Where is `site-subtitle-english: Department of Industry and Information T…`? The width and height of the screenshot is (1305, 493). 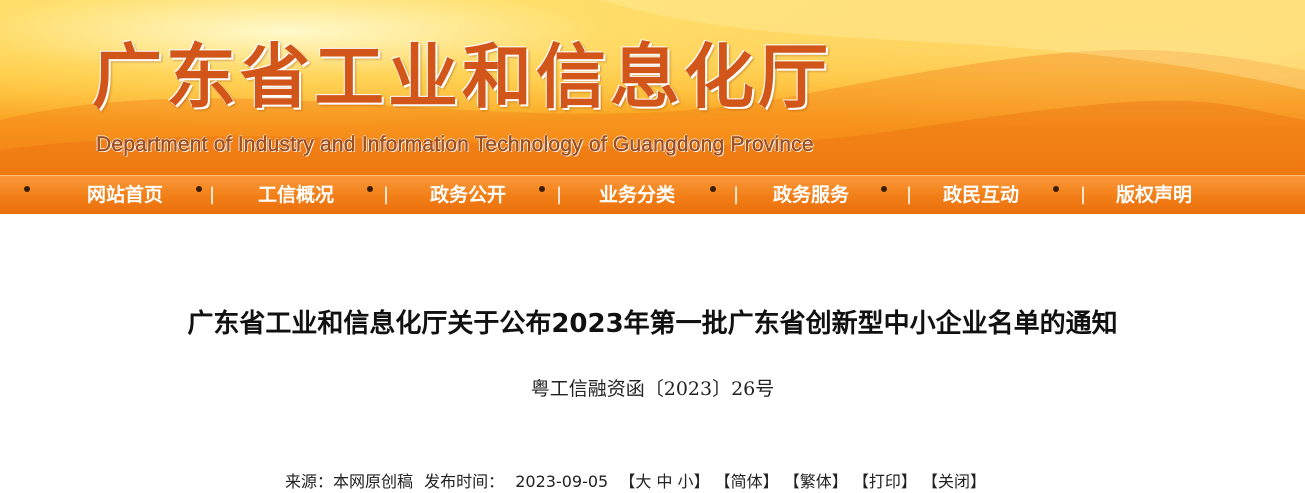
site-subtitle-english: Department of Industry and Information T… is located at coordinates (455, 144).